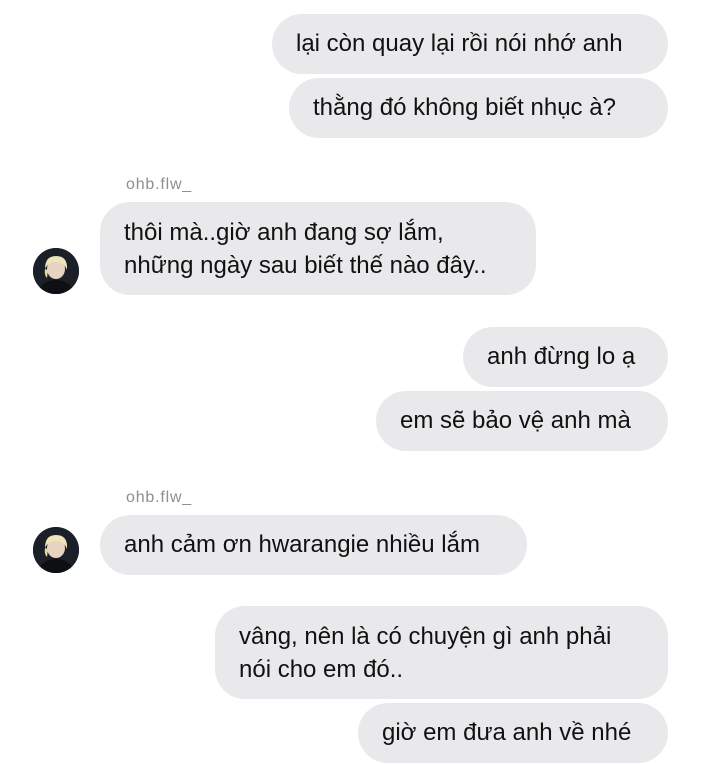 The height and width of the screenshot is (764, 720). What do you see at coordinates (515, 420) in the screenshot?
I see `message-text: em sẽ bảo vệ anh mà` at bounding box center [515, 420].